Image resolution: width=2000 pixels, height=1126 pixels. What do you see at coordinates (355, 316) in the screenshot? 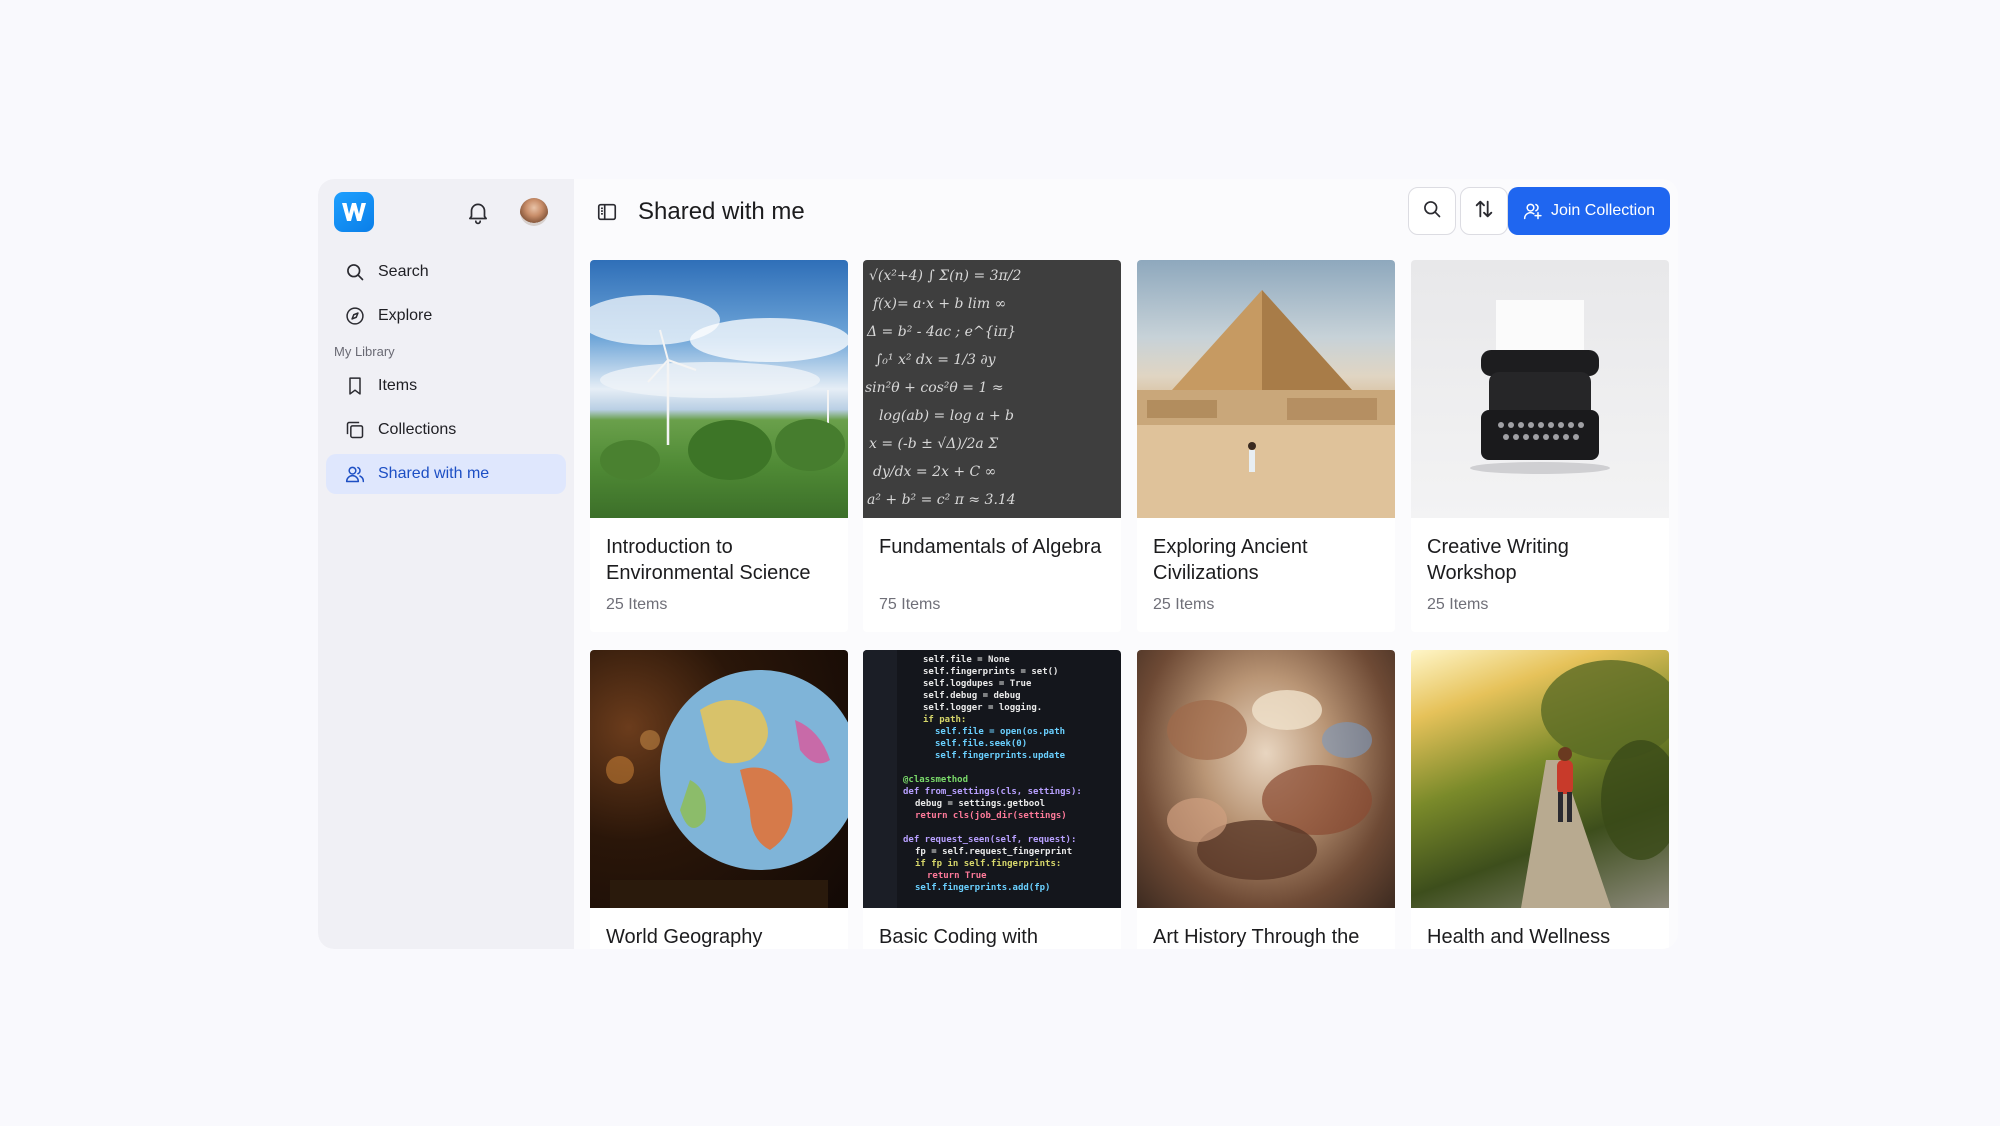
I see `compass-icon` at bounding box center [355, 316].